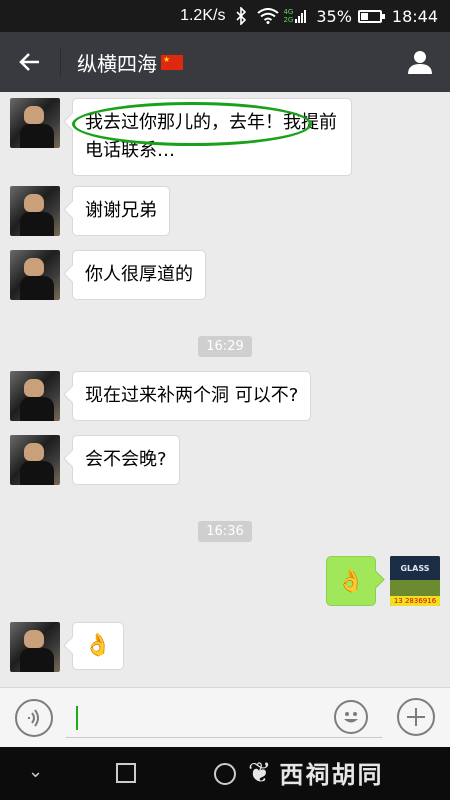 Image resolution: width=450 pixels, height=800 pixels. I want to click on watermark-logo-icon: ❦, so click(260, 772).